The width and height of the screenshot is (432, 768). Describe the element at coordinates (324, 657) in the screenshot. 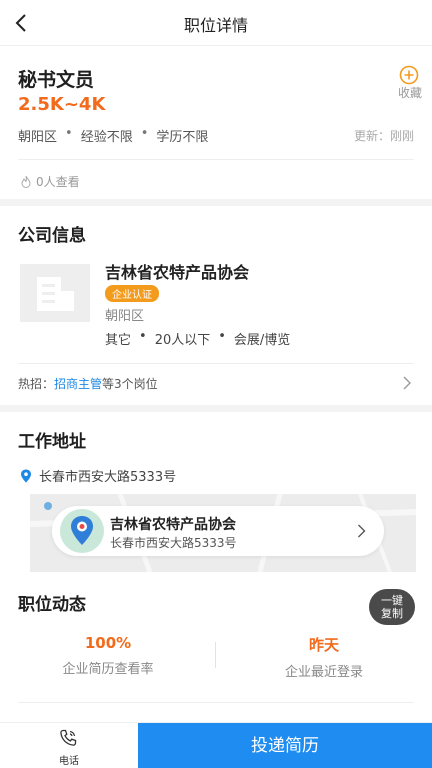

I see `last-login: 昨天 企业最近登录` at that location.